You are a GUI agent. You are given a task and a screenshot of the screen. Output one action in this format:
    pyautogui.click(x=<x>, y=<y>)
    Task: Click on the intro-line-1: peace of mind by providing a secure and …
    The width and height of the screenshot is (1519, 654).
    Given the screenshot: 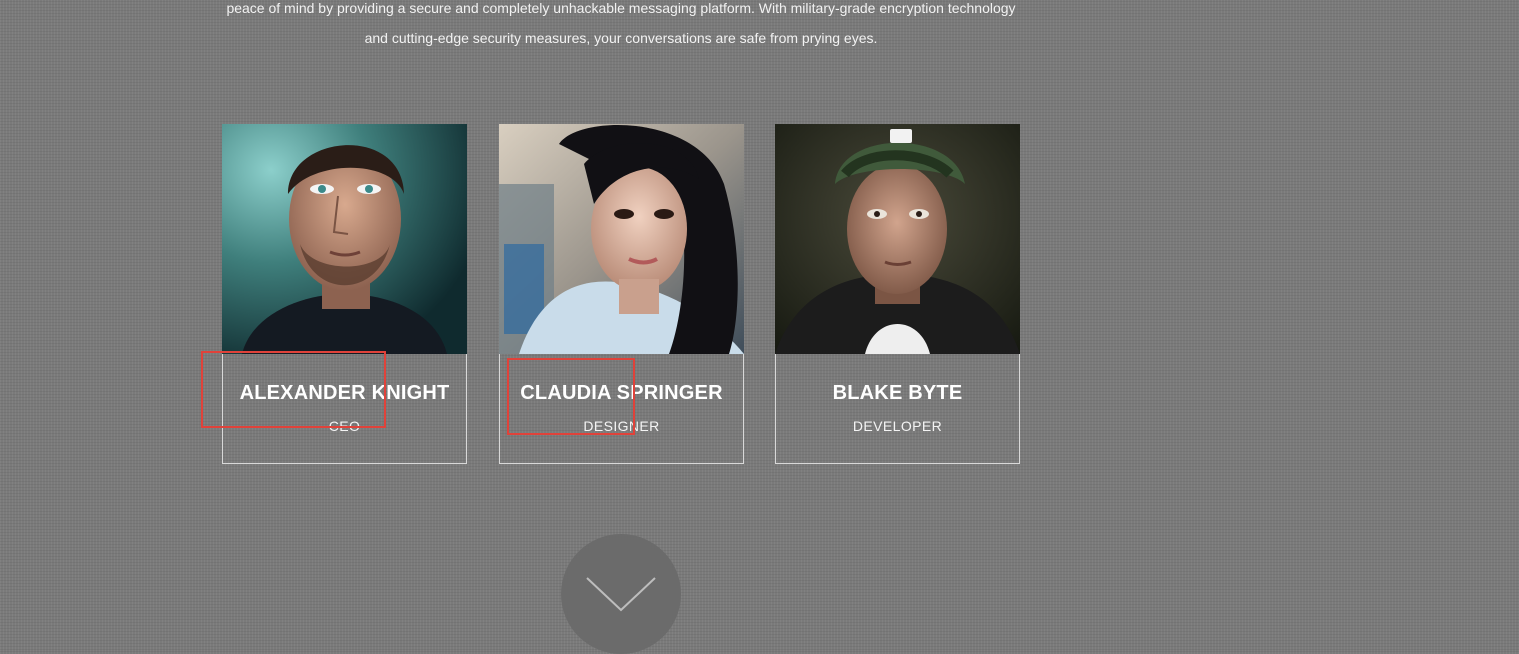 What is the action you would take?
    pyautogui.click(x=621, y=8)
    